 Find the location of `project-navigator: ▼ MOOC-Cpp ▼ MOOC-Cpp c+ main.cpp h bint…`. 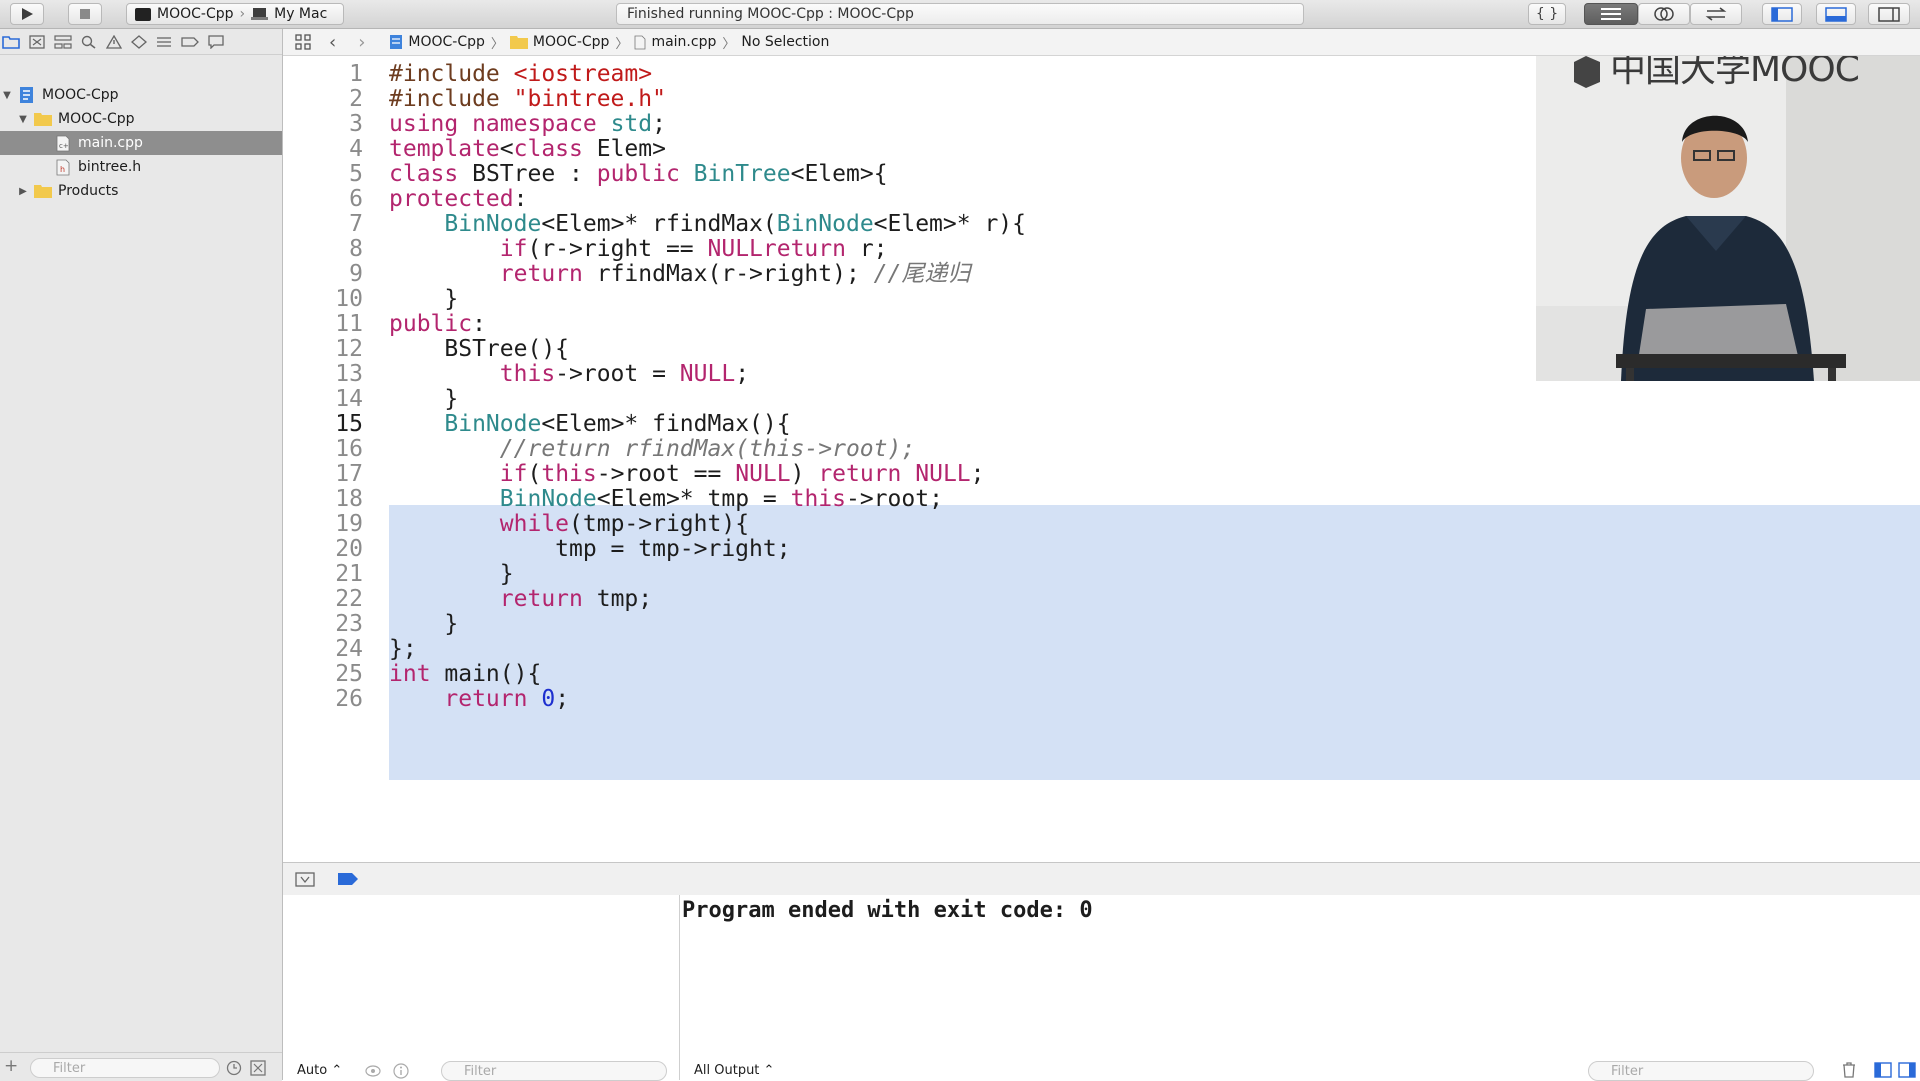

project-navigator: ▼ MOOC-Cpp ▼ MOOC-Cpp c+ main.cpp h bint… is located at coordinates (141, 555).